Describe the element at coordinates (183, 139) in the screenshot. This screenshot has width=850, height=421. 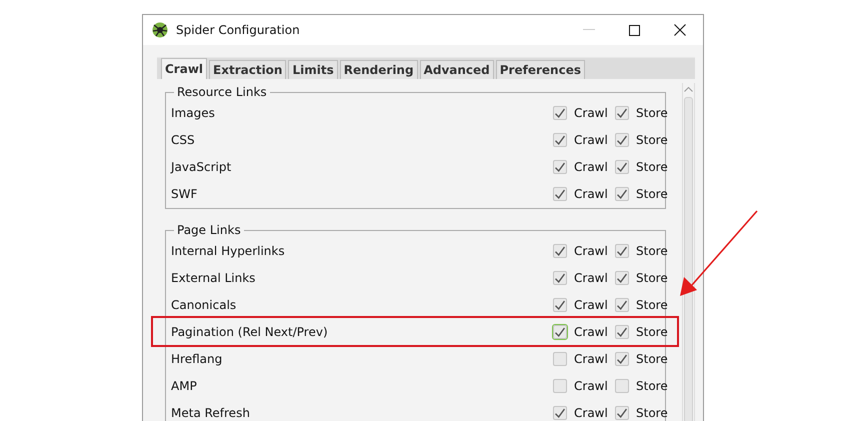
I see `setting-label: CSS` at that location.